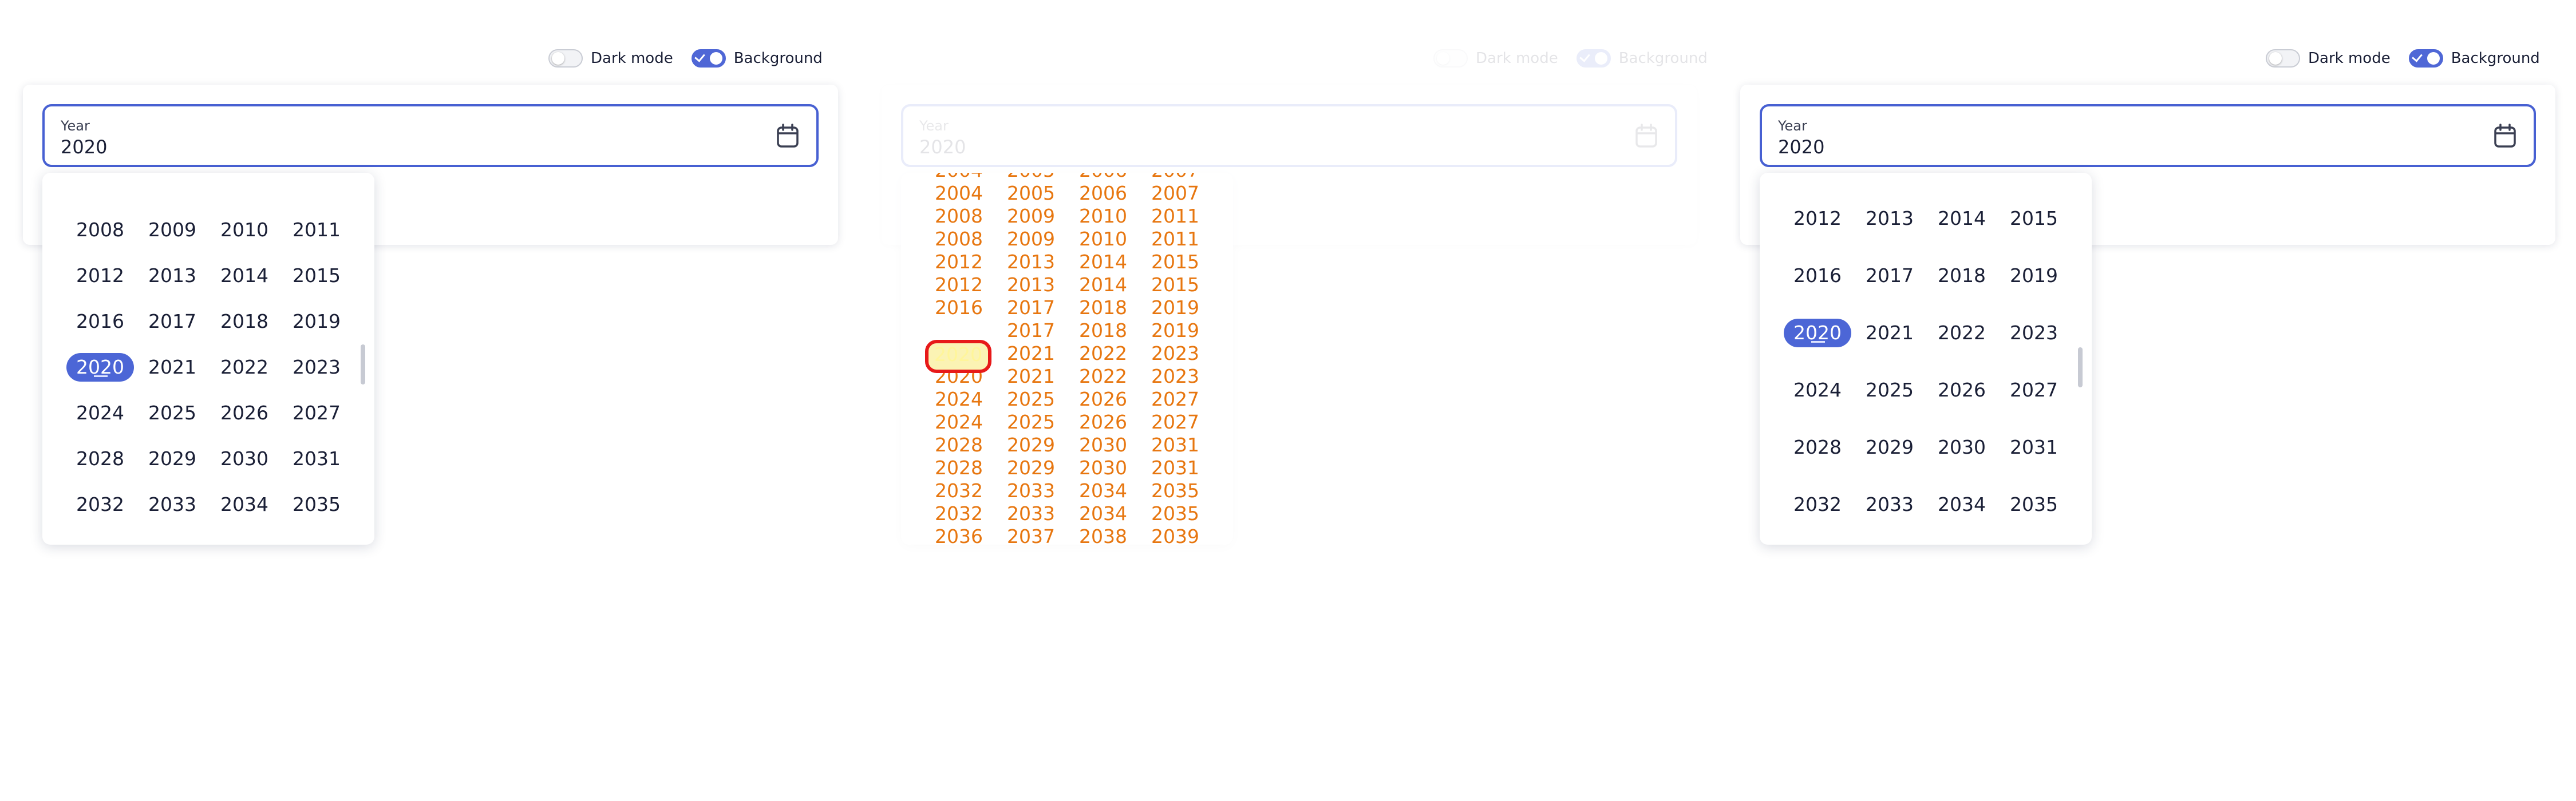 This screenshot has height=801, width=2576. Describe the element at coordinates (1103, 423) in the screenshot. I see `year-2030: 2026` at that location.